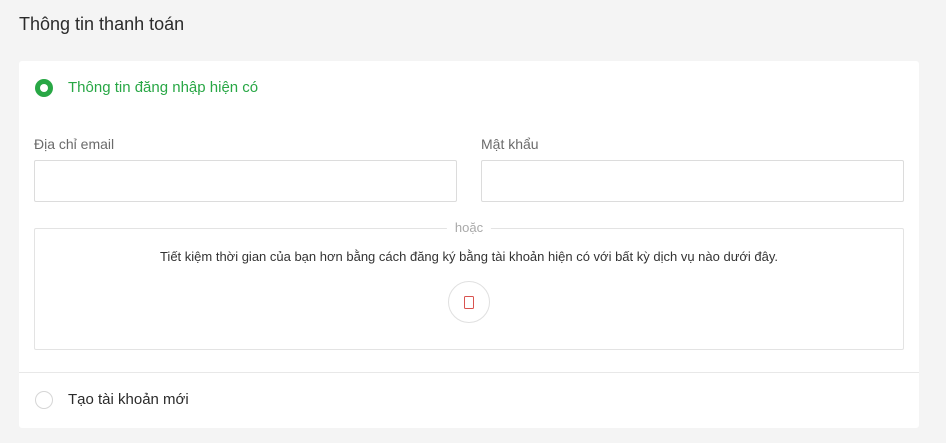 The image size is (946, 443). Describe the element at coordinates (469, 400) in the screenshot. I see `option-create-account: Tạo tài khoản mới` at that location.